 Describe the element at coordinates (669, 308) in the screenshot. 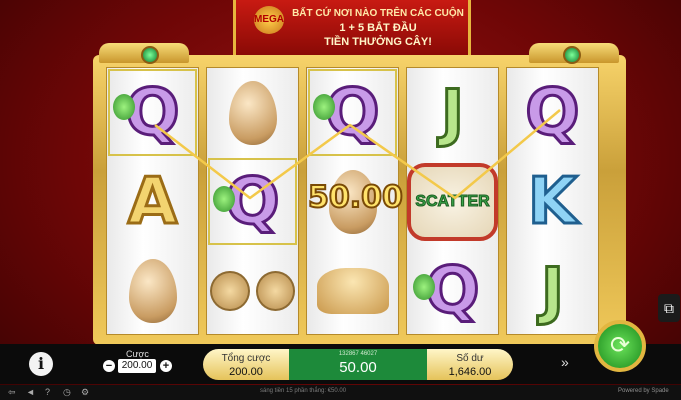

I see `autoplay-button: ⧉` at that location.